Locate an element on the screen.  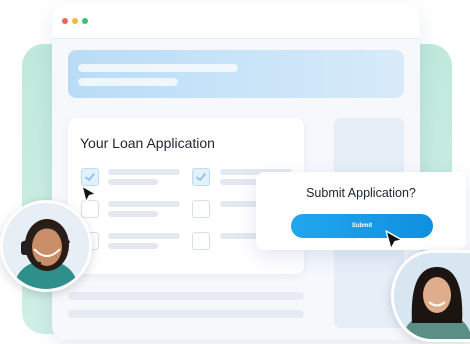
hero-banner is located at coordinates (236, 74).